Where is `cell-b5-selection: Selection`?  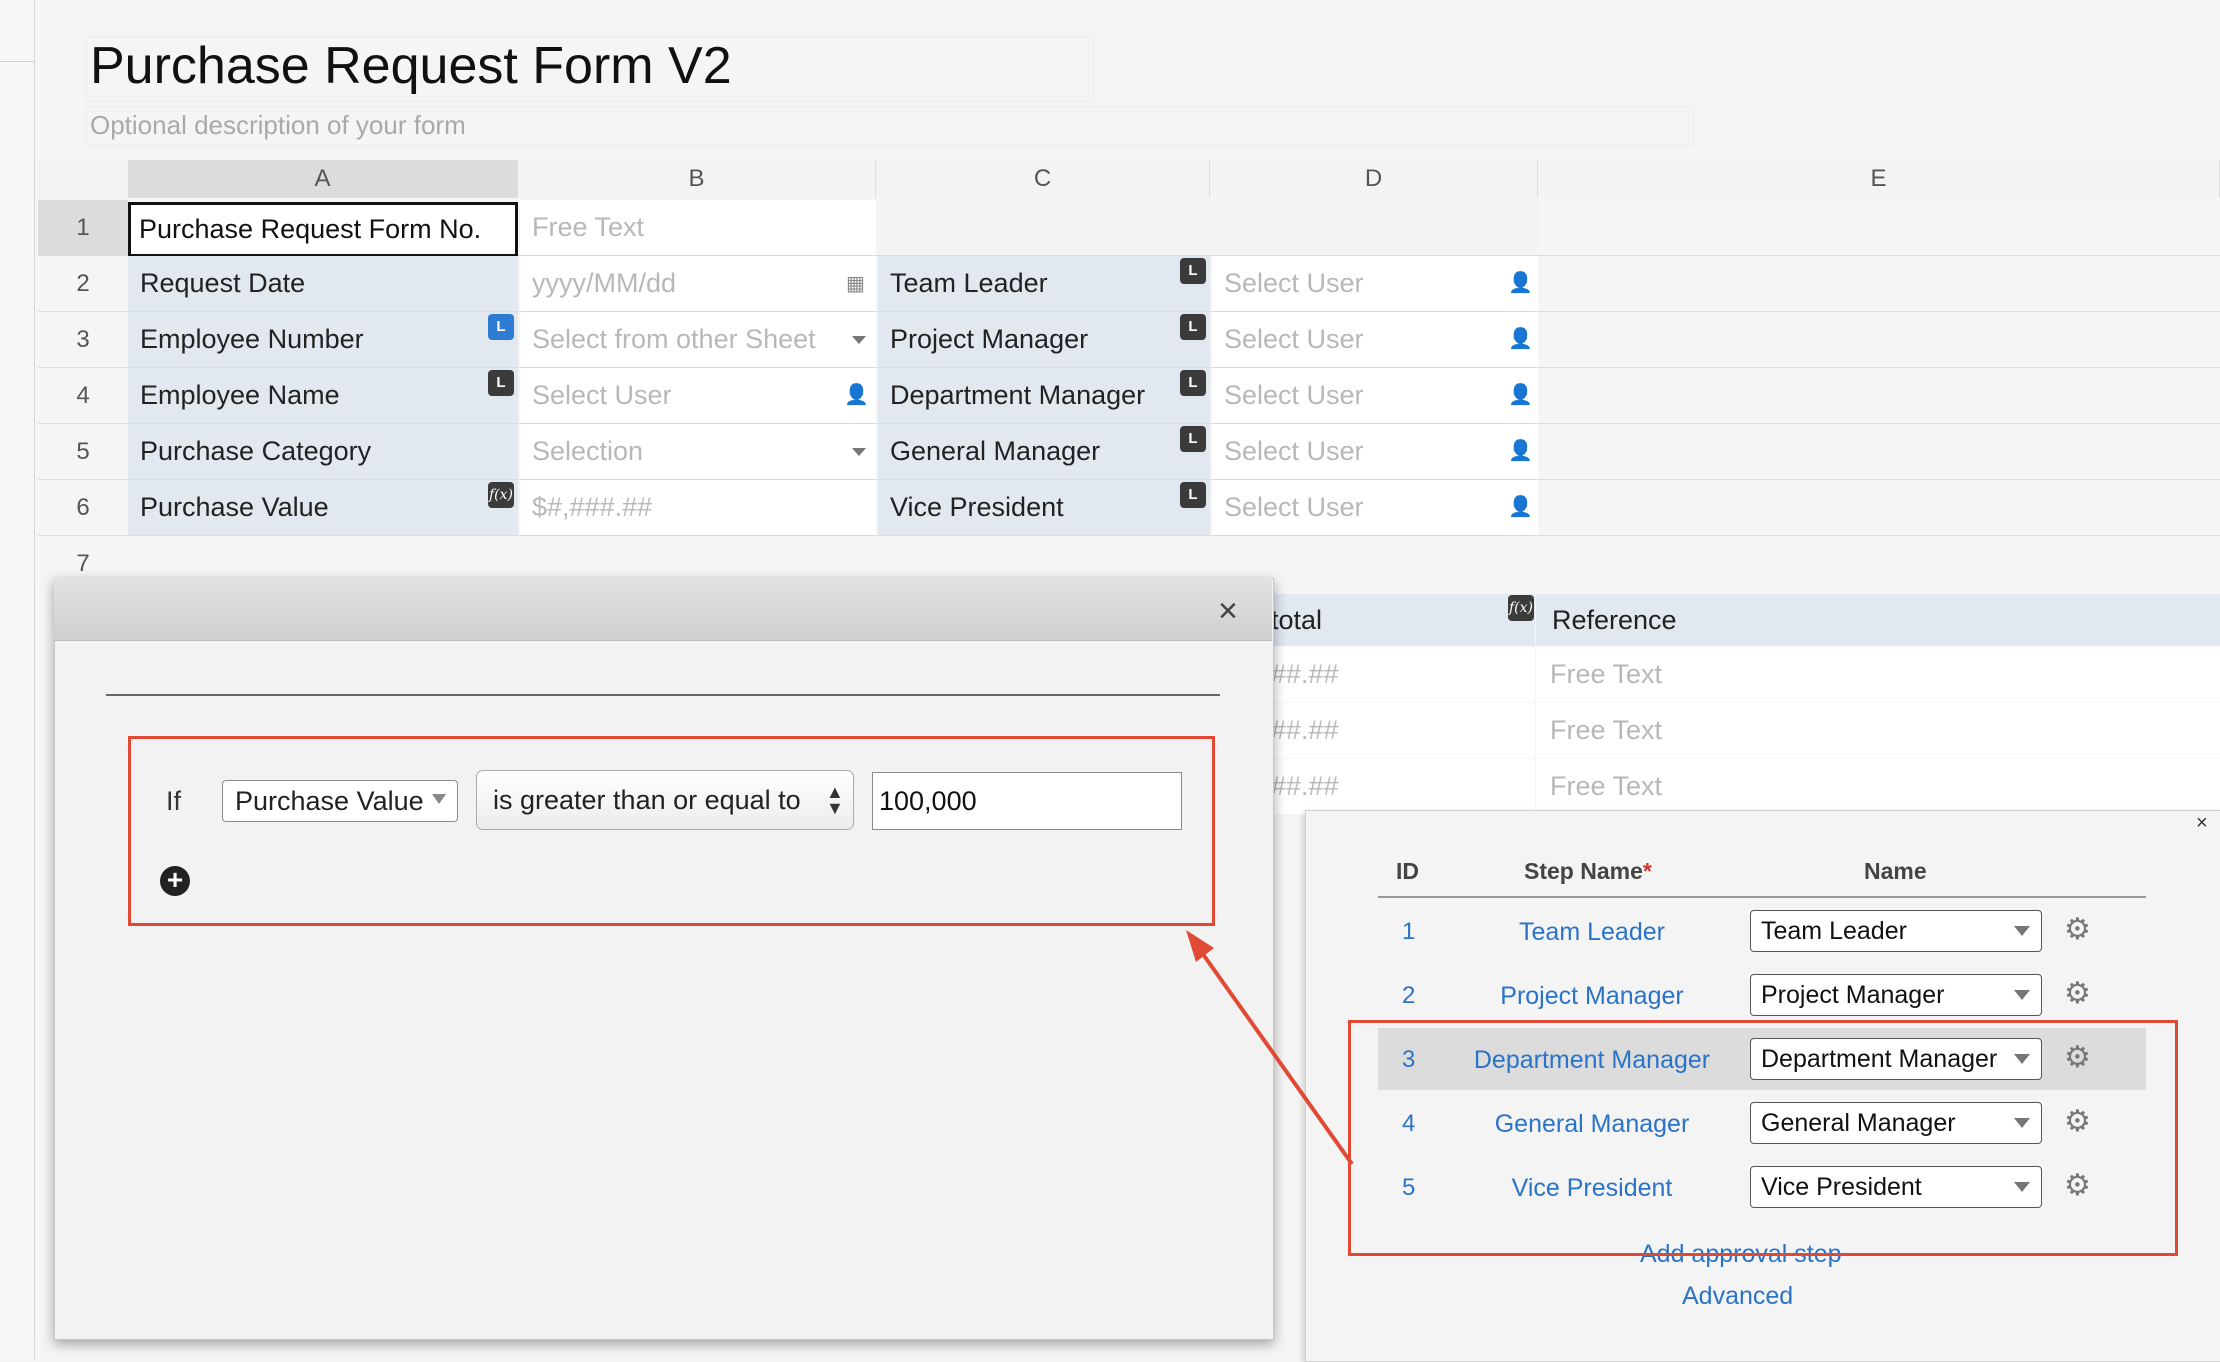 cell-b5-selection: Selection is located at coordinates (698, 451).